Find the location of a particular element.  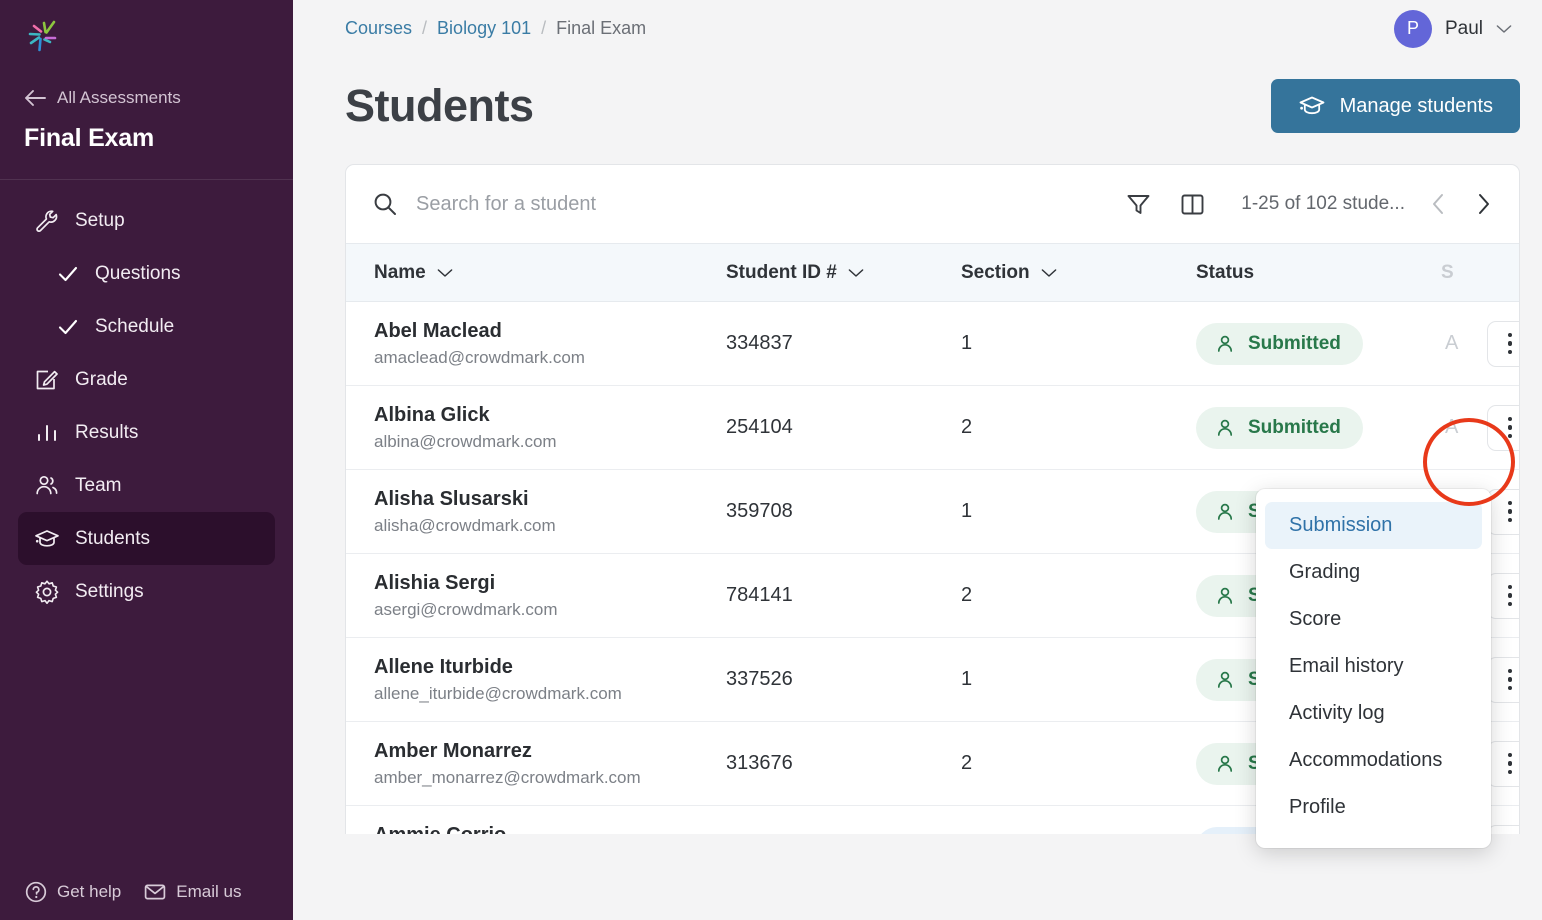

sidebar-item-label: Schedule is located at coordinates (135, 326).